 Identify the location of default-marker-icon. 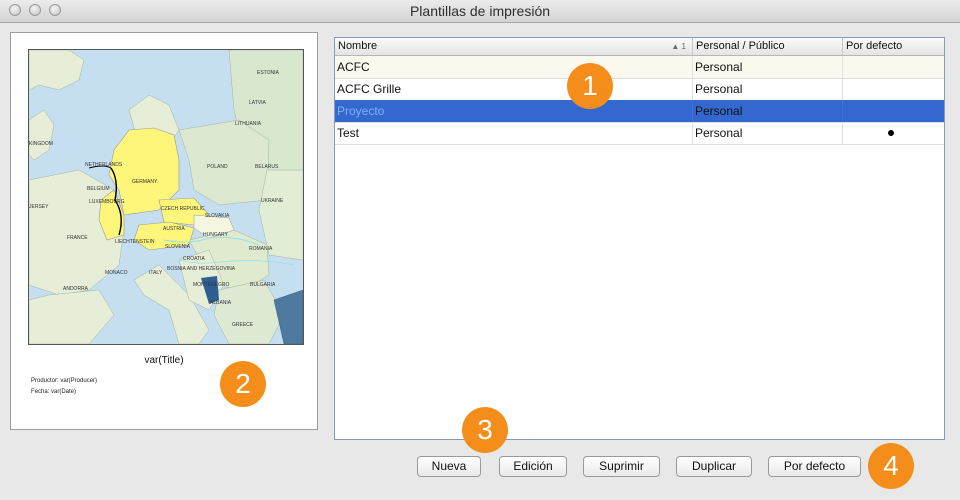
(891, 133).